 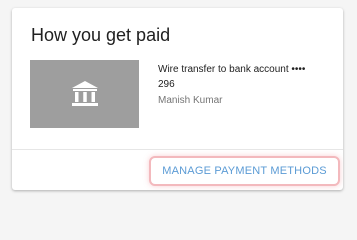 I want to click on payment-method-thumbnail, so click(x=84, y=94).